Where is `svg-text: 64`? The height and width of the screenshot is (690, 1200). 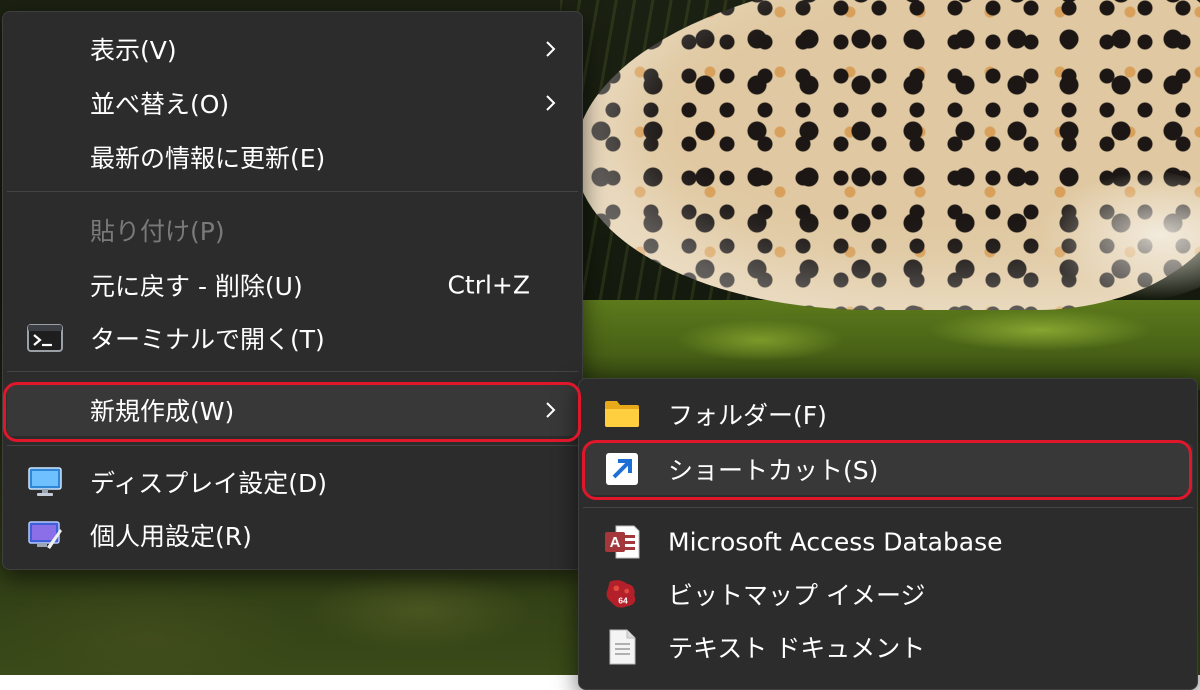 svg-text: 64 is located at coordinates (623, 600).